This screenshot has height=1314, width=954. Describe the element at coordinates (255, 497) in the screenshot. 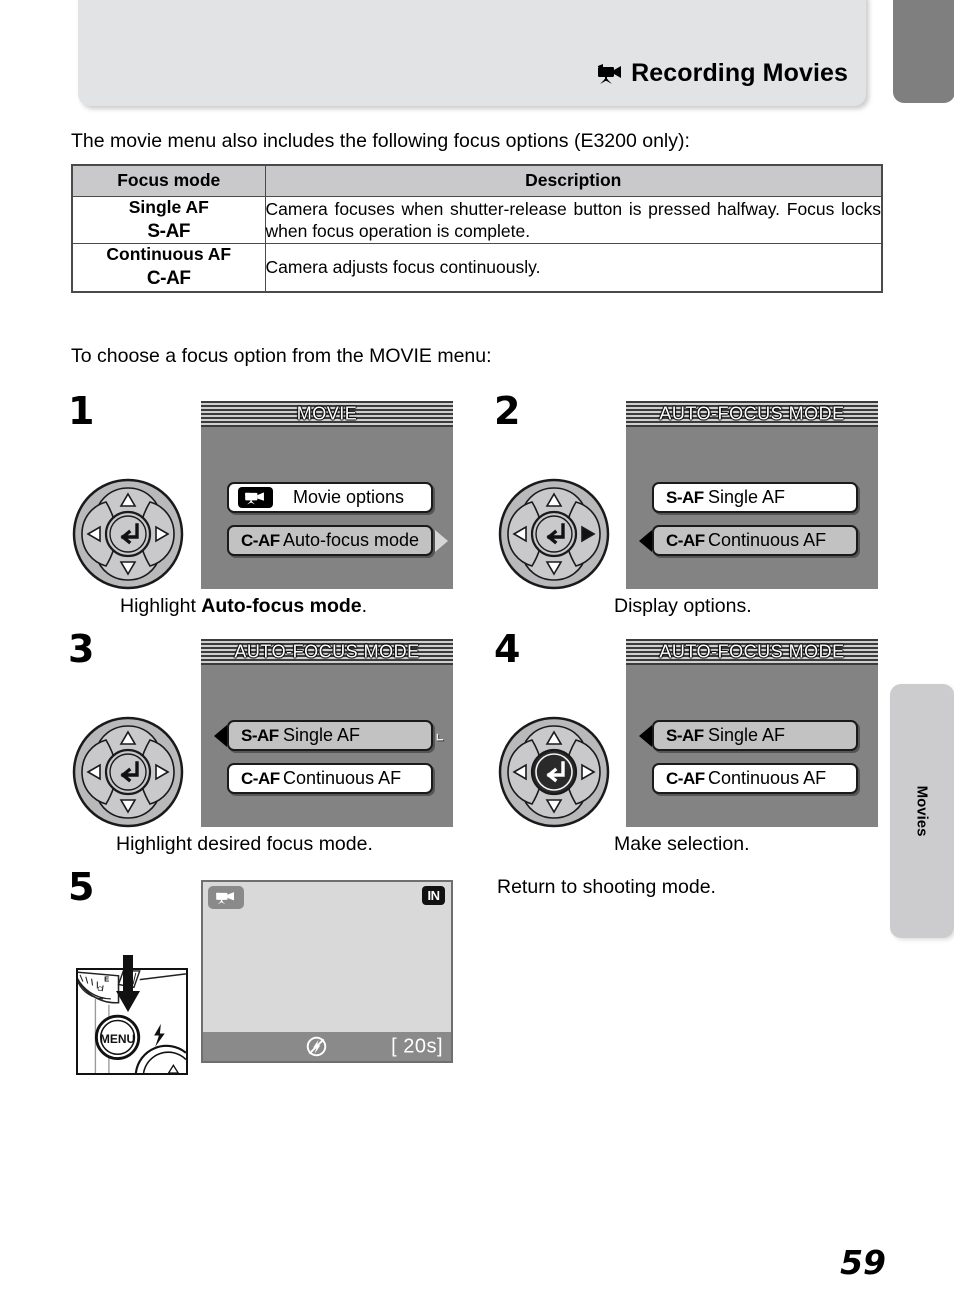

I see `movie-options-icon` at that location.